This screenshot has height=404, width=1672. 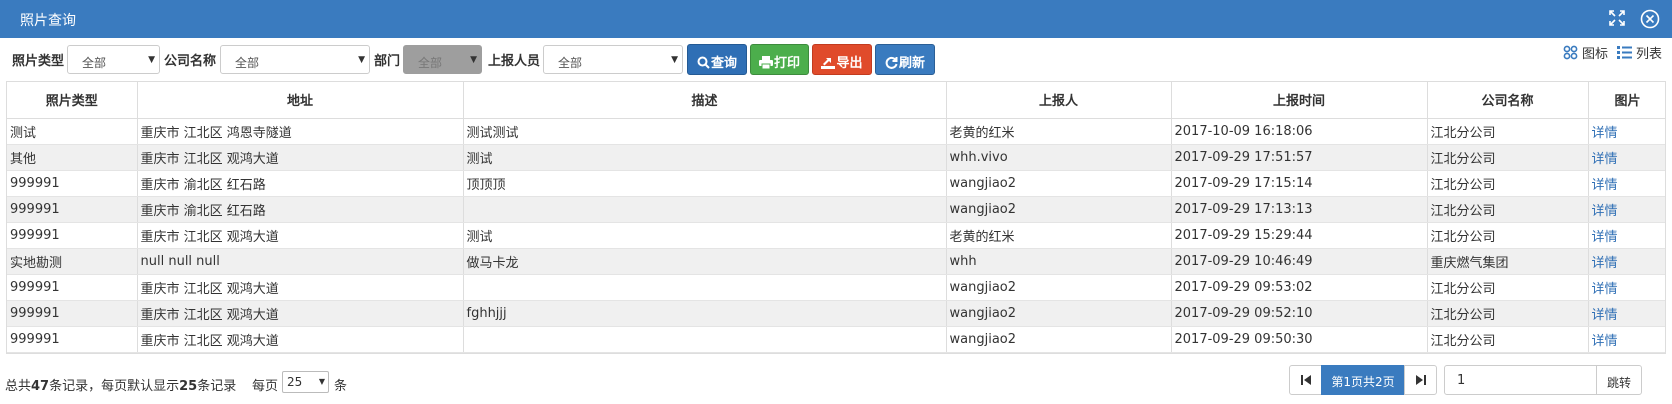 I want to click on query-button: 查询, so click(x=717, y=59).